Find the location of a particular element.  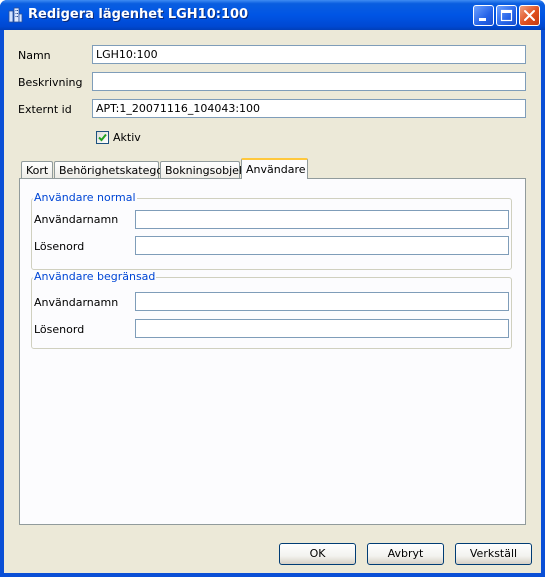

tab-anvandare: Användare is located at coordinates (274, 168).